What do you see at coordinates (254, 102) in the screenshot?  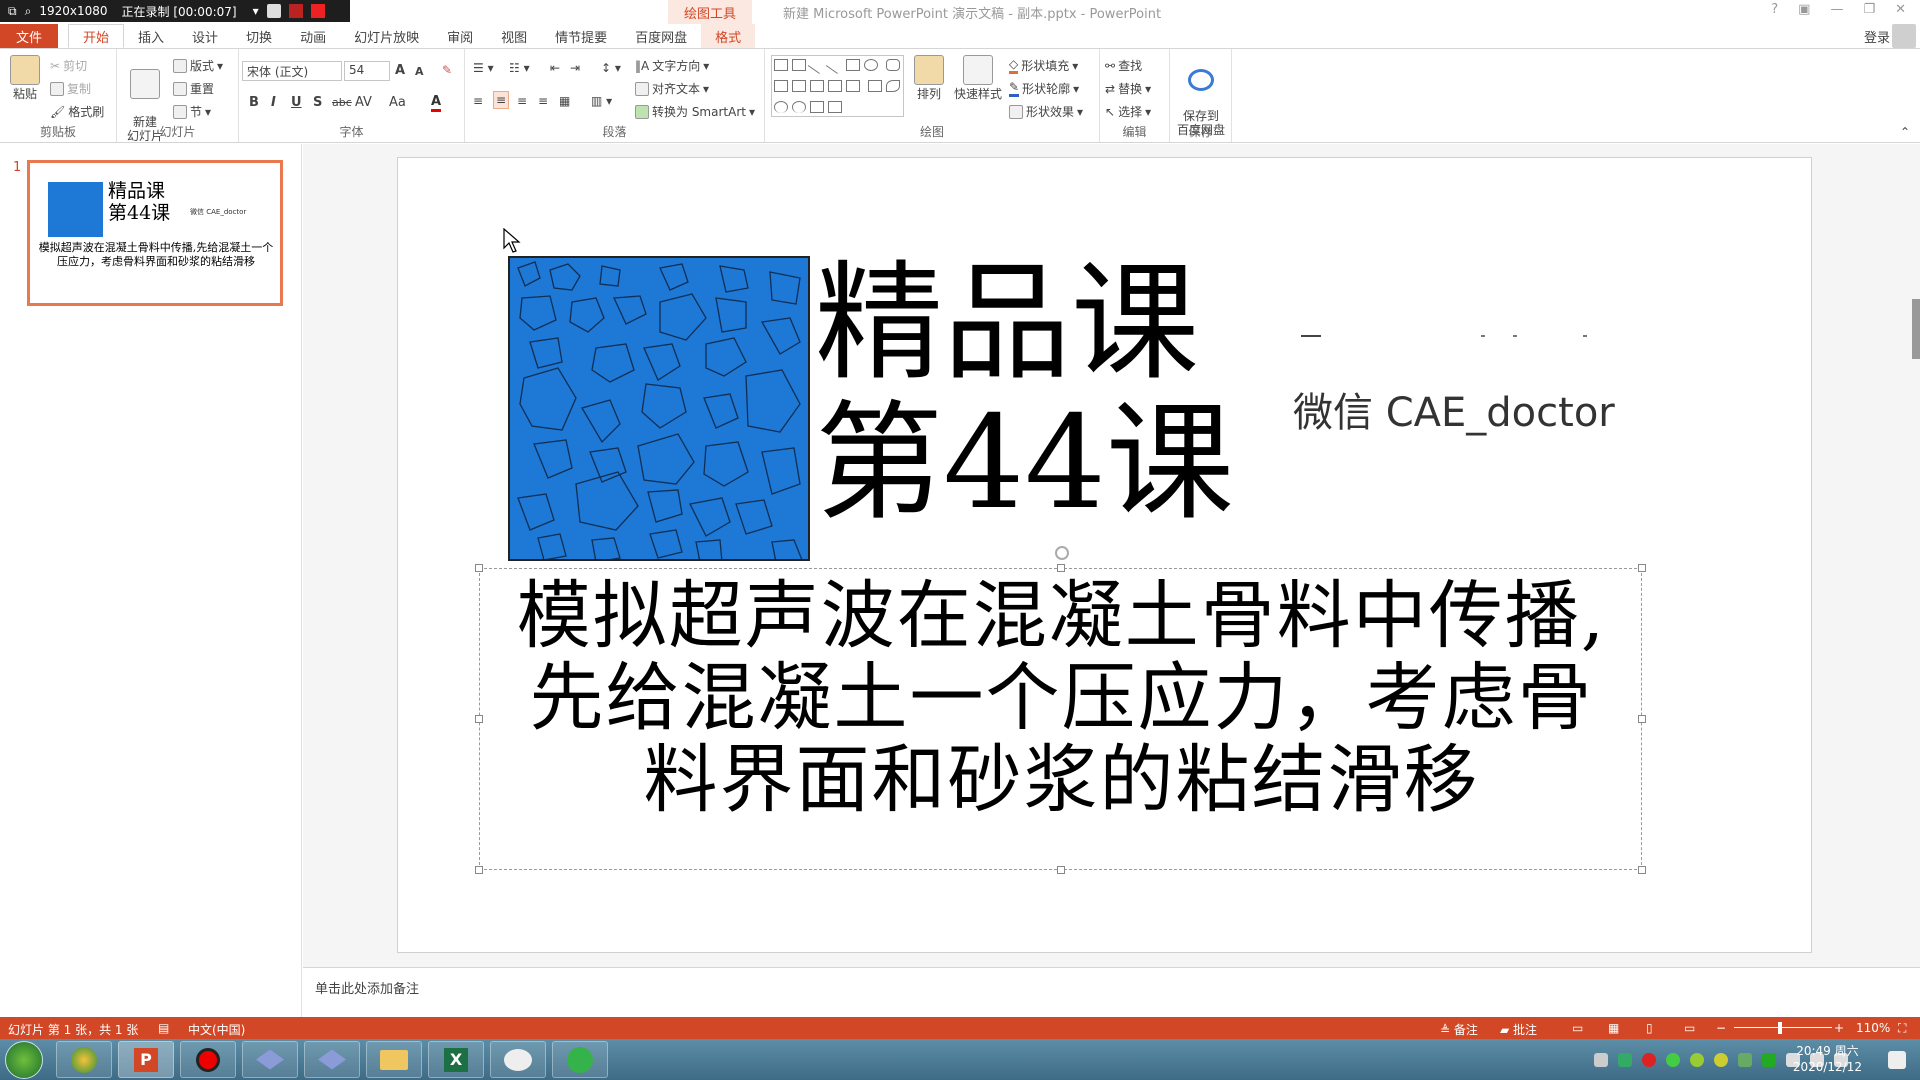 I see `bold-button: B` at bounding box center [254, 102].